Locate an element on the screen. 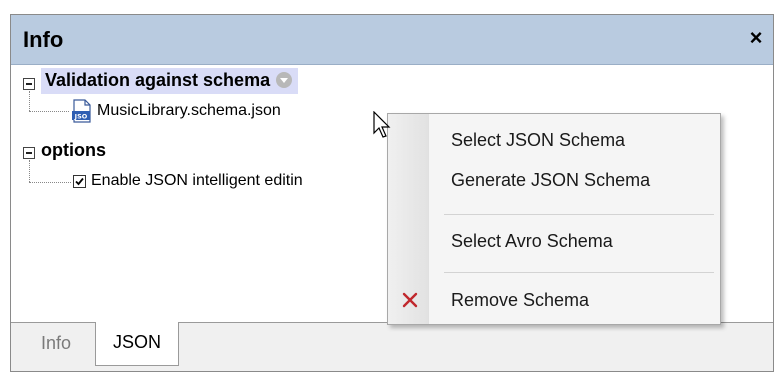  menu-item-label: Generate JSON Schema is located at coordinates (551, 180).